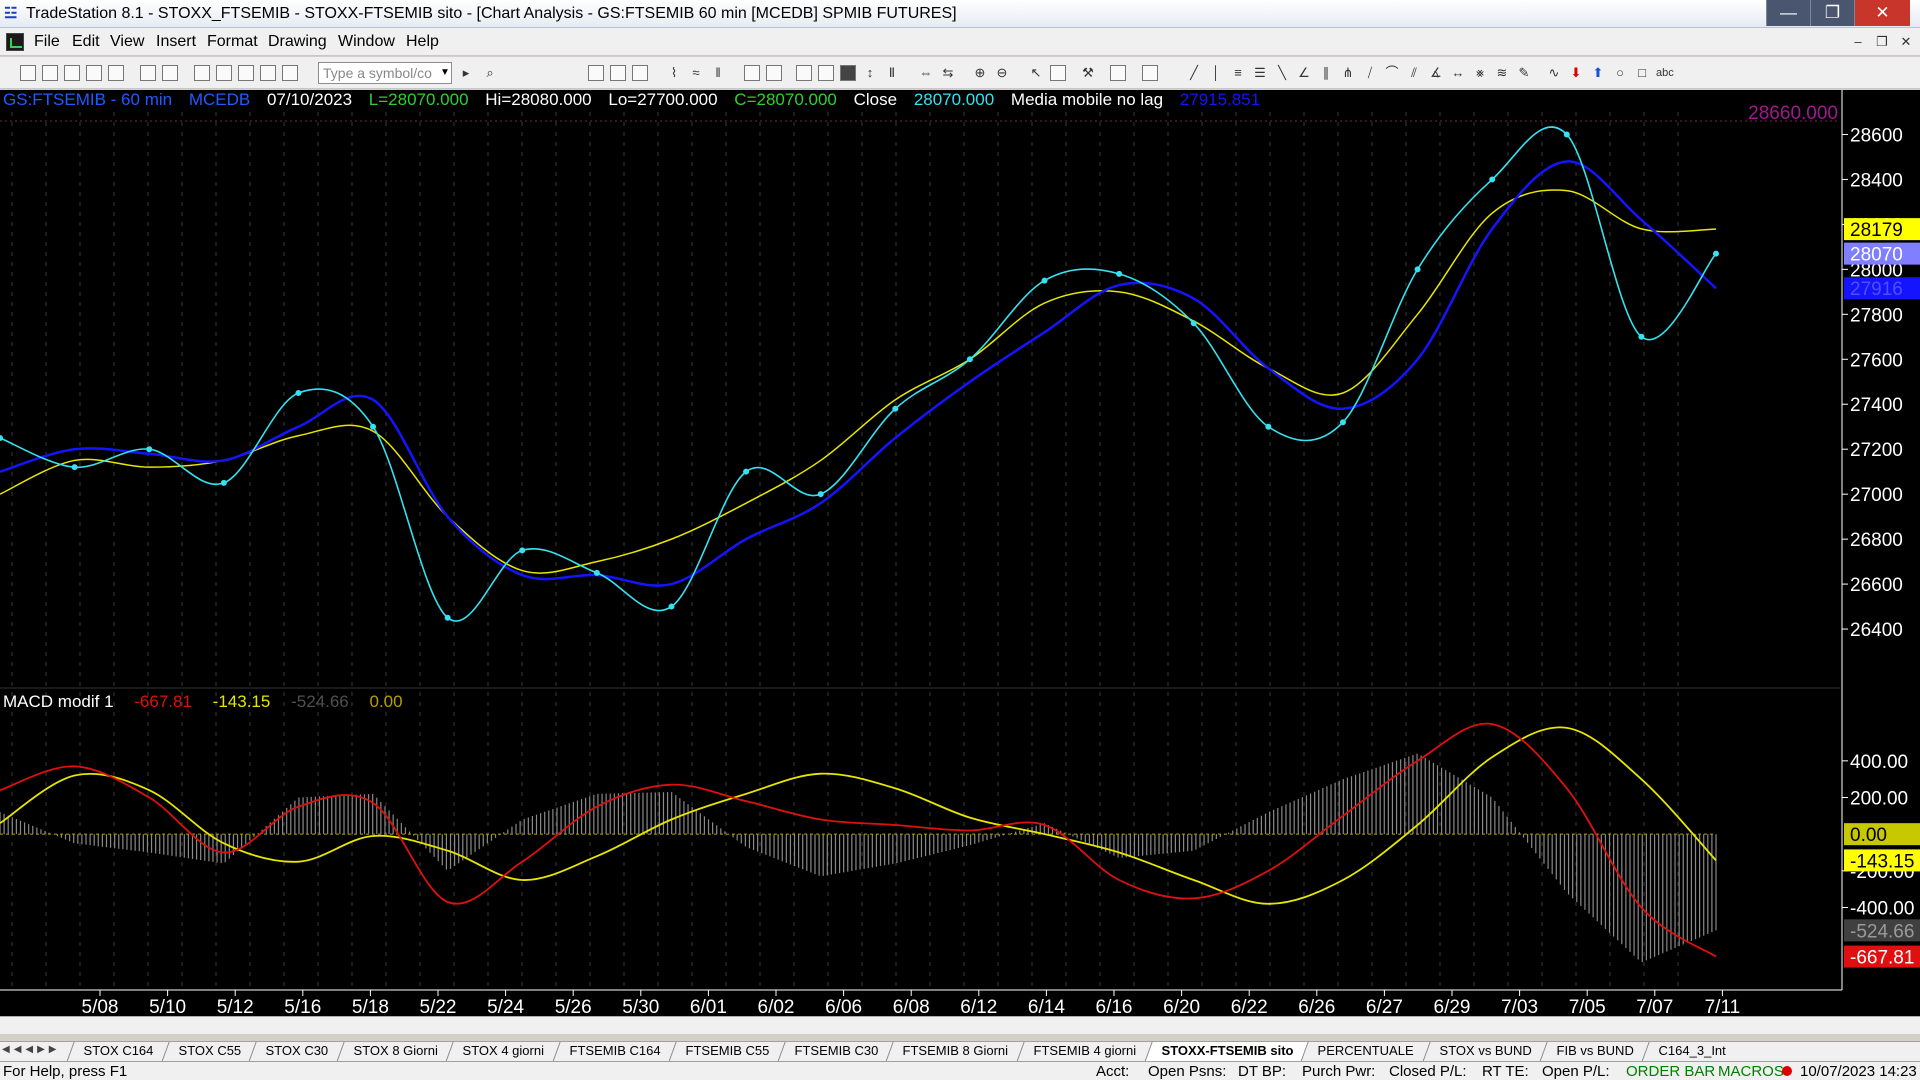  Describe the element at coordinates (926, 73) in the screenshot. I see `bar-spacing-icon: ⇔` at that location.